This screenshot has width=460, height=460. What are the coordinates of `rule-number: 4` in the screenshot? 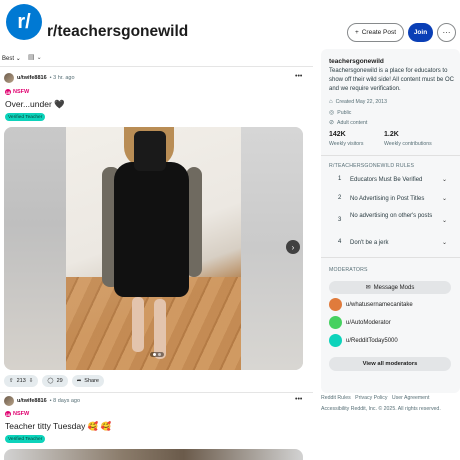 It's located at (340, 242).